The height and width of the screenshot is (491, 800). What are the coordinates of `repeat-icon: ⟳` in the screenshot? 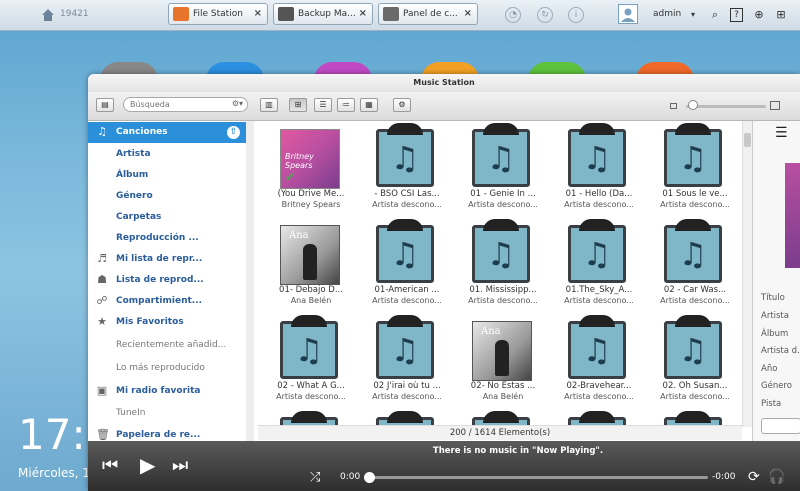 It's located at (754, 477).